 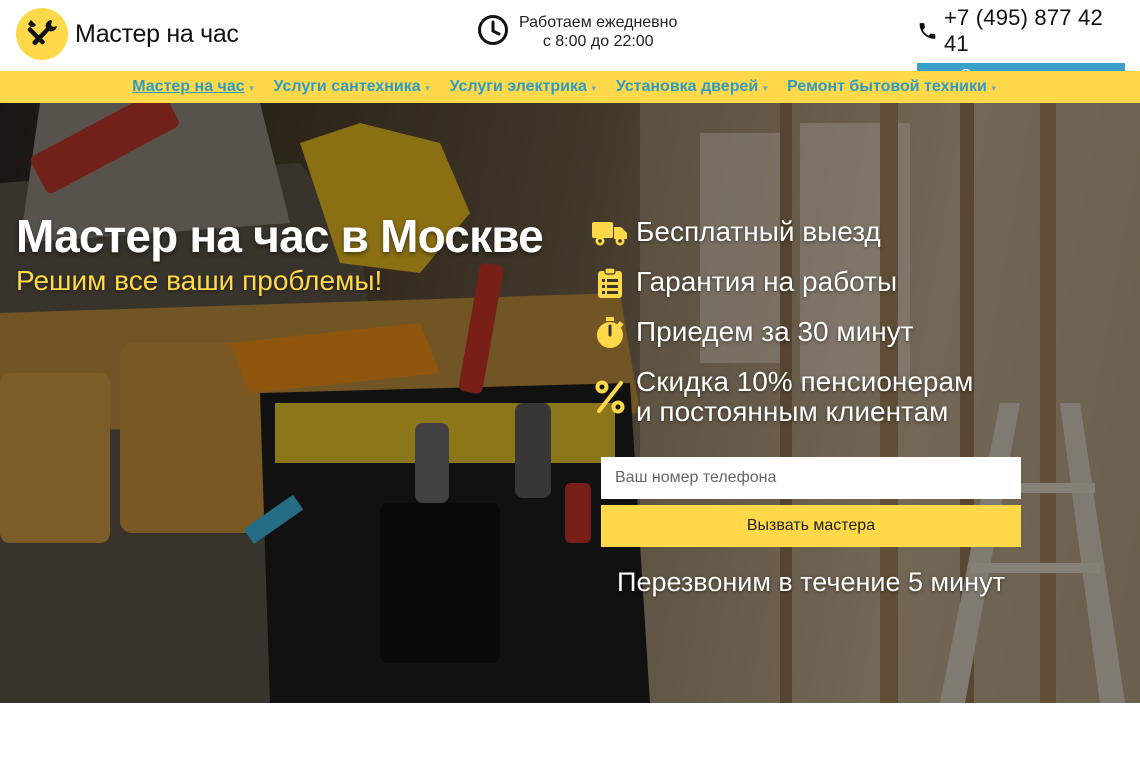 What do you see at coordinates (767, 281) in the screenshot?
I see `feature-text: Гарантия на работы` at bounding box center [767, 281].